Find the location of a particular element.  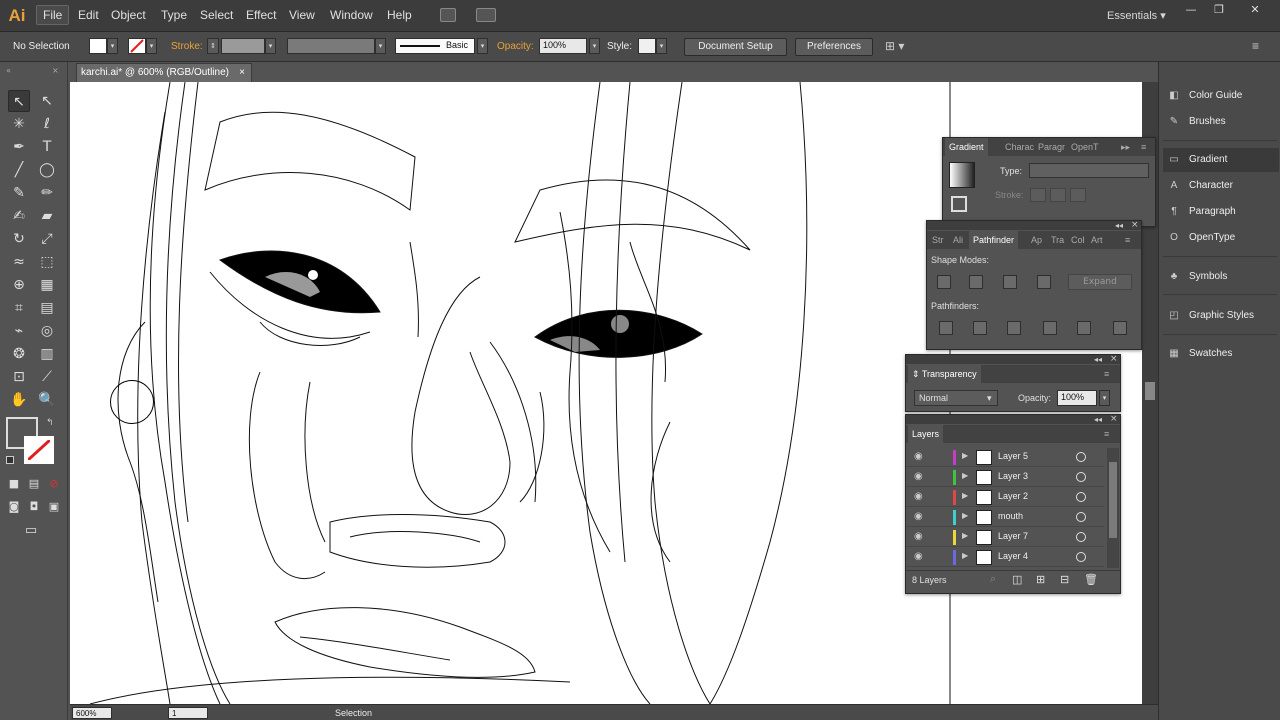

stroke-swatch is located at coordinates (137, 46).